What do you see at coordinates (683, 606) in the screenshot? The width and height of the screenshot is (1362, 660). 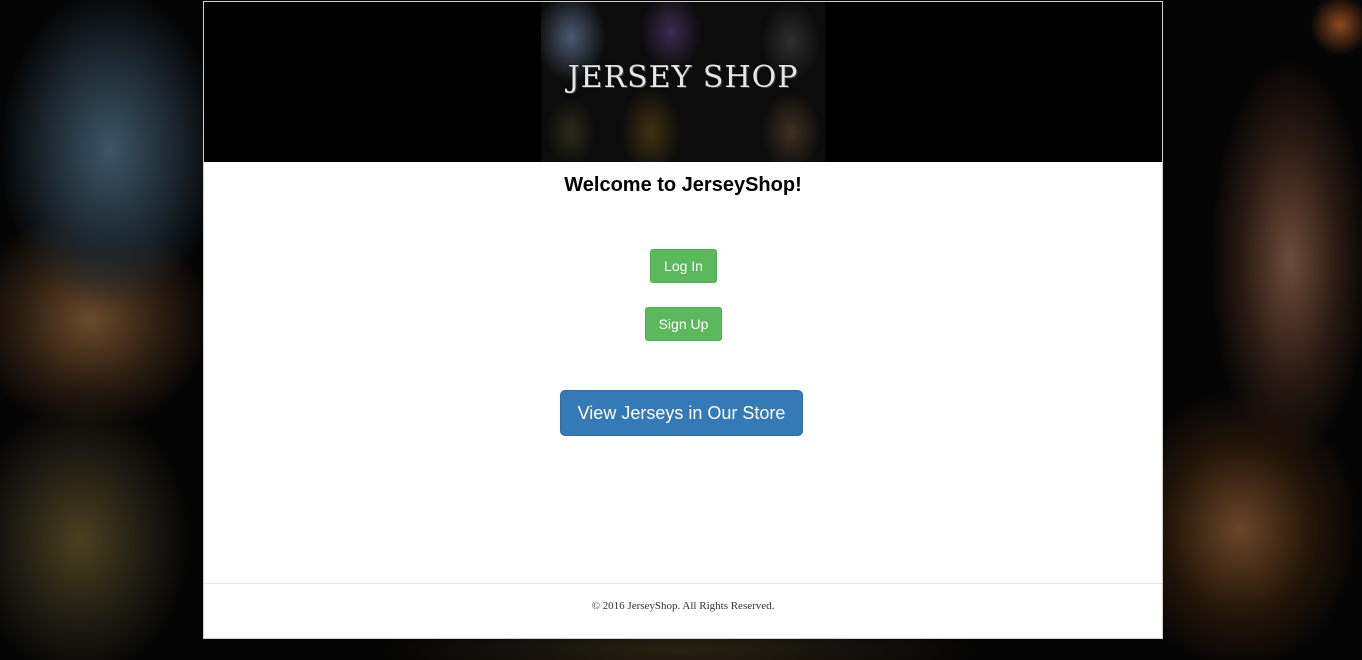 I see `footer-copyright: © 2016 JerseyShop. All Rights Reserved.` at bounding box center [683, 606].